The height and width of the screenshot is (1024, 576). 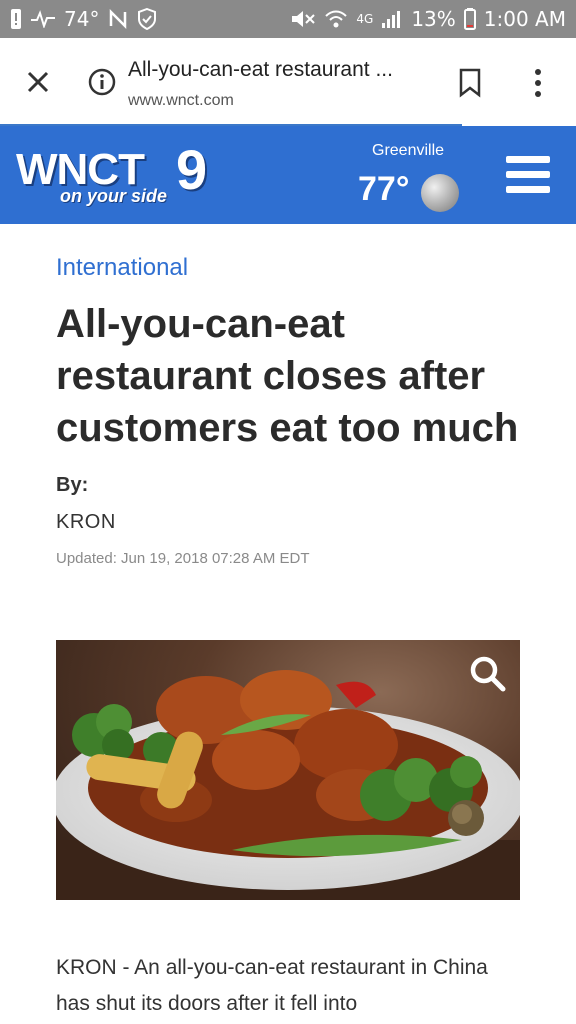 What do you see at coordinates (408, 151) in the screenshot?
I see `weather-city: Greenville` at bounding box center [408, 151].